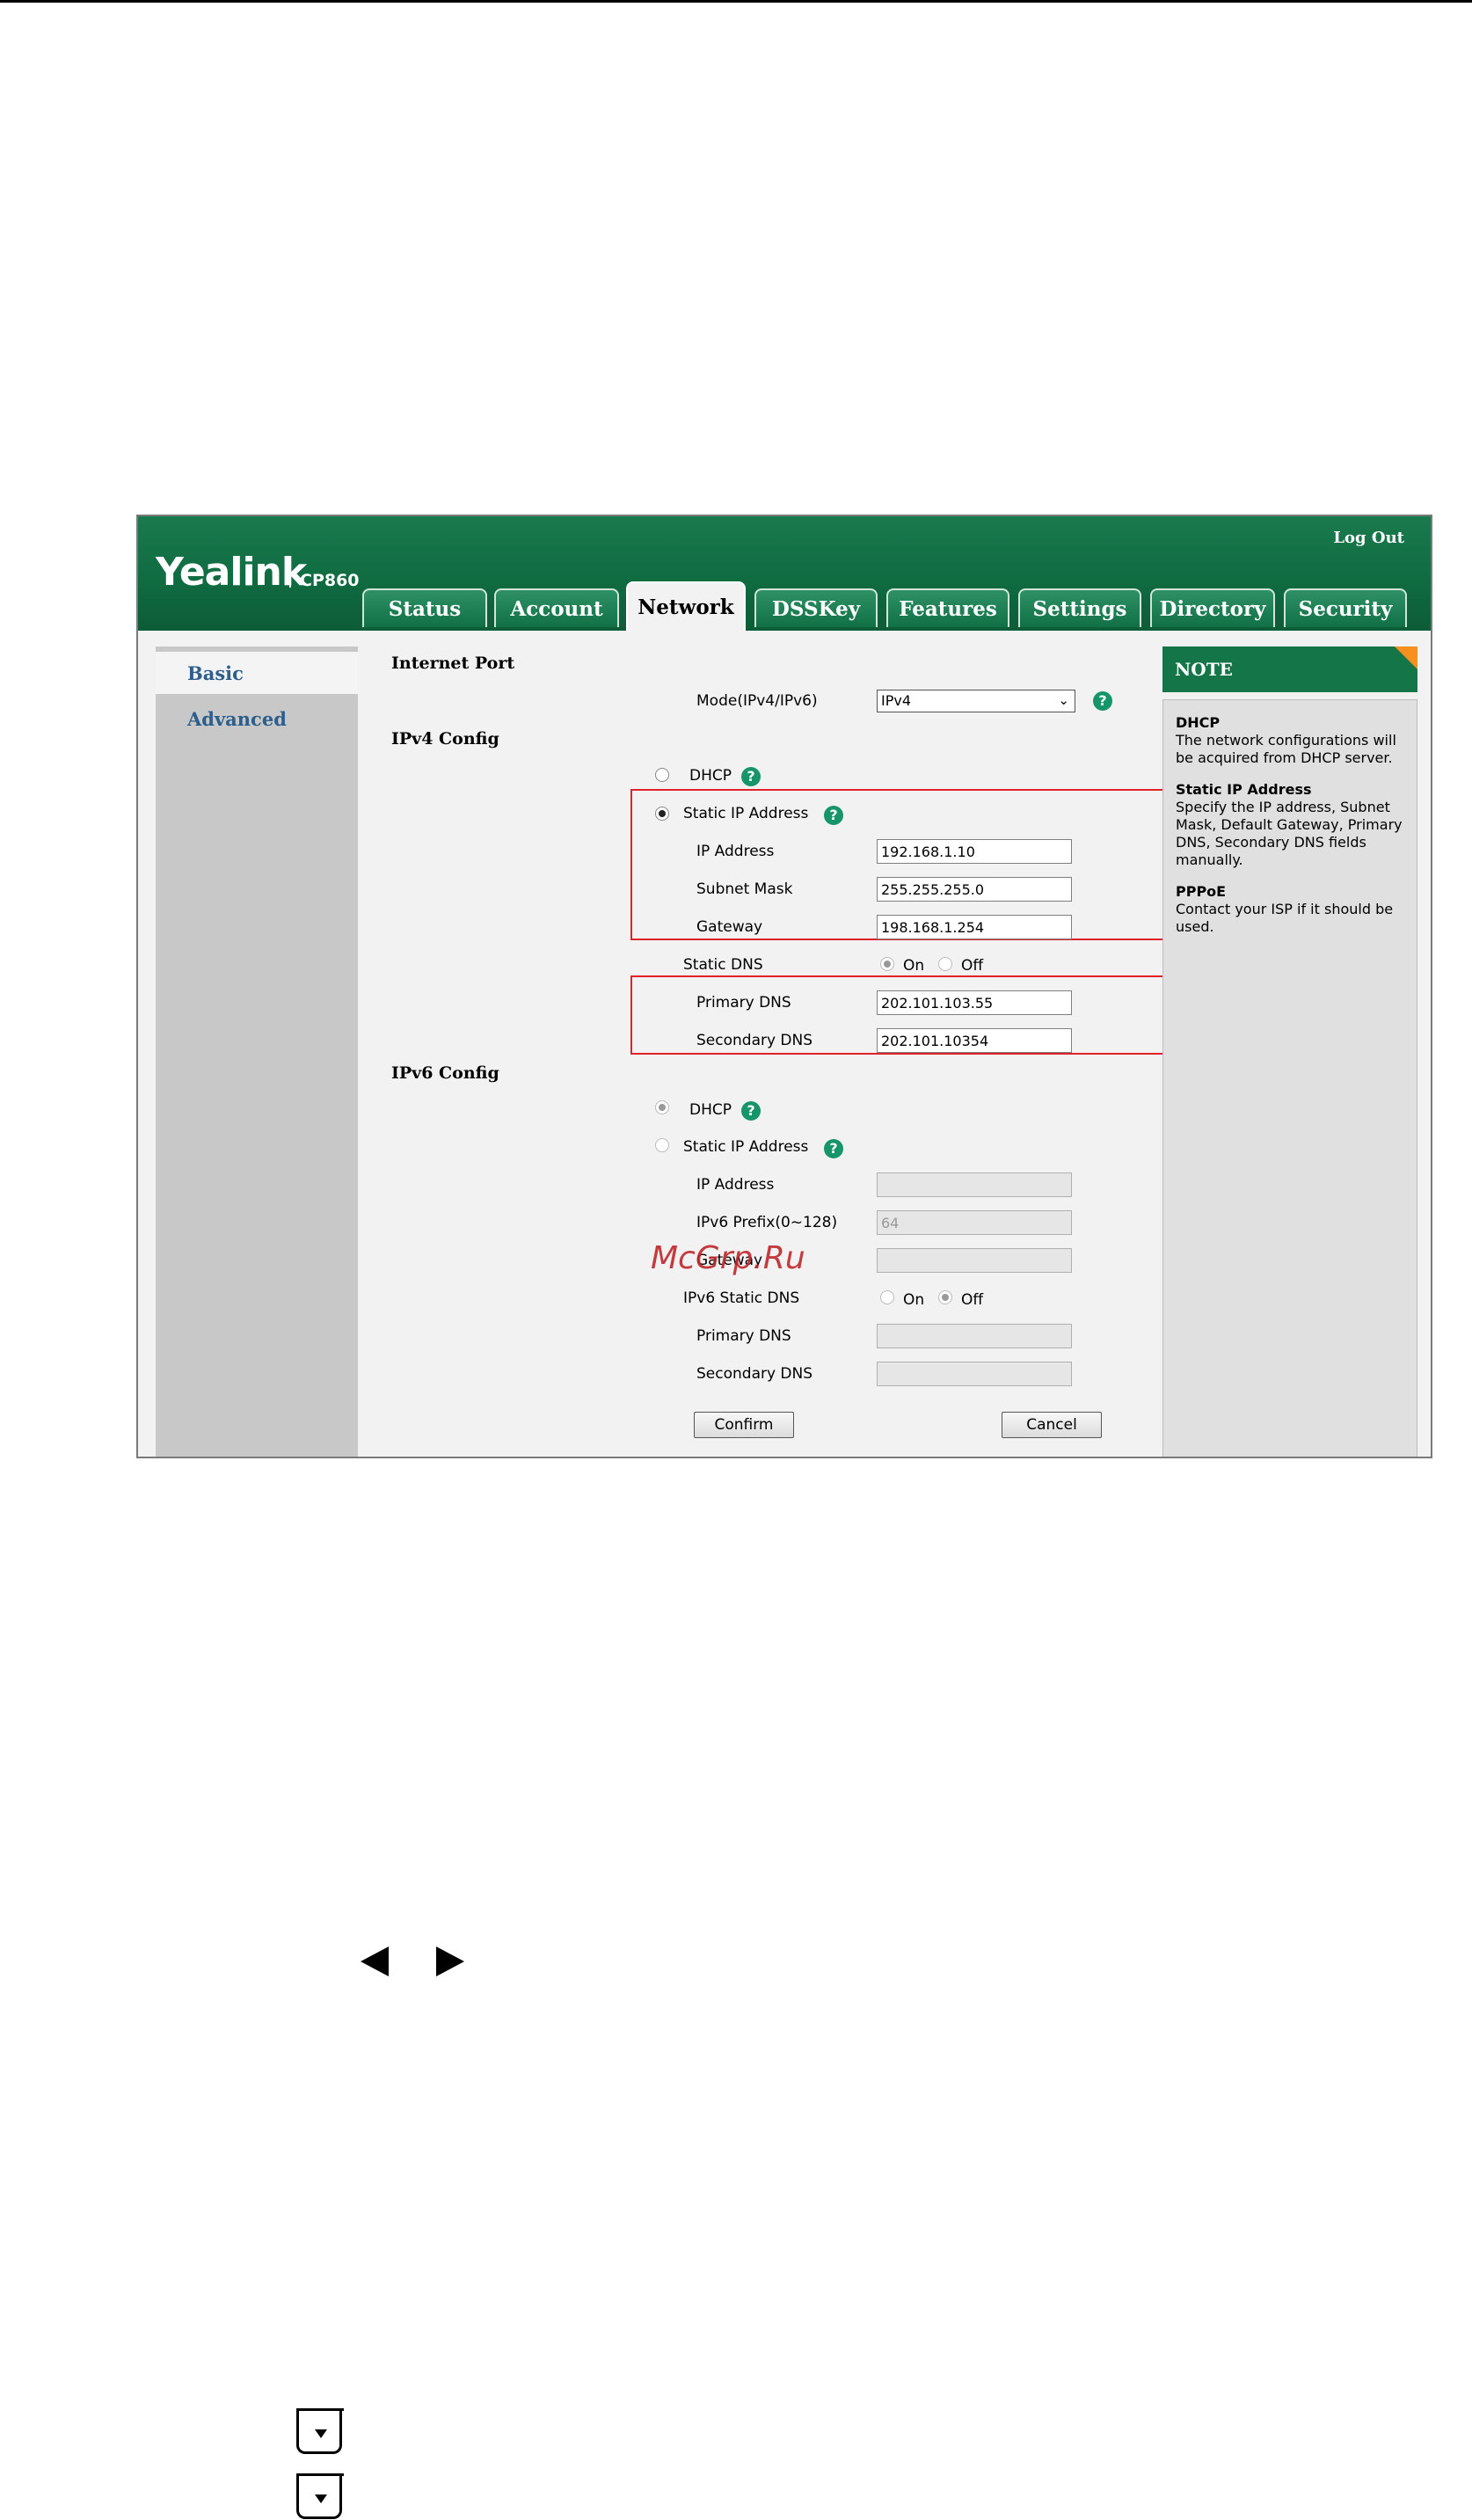  Describe the element at coordinates (945, 964) in the screenshot. I see `static-dns-off-radio` at that location.